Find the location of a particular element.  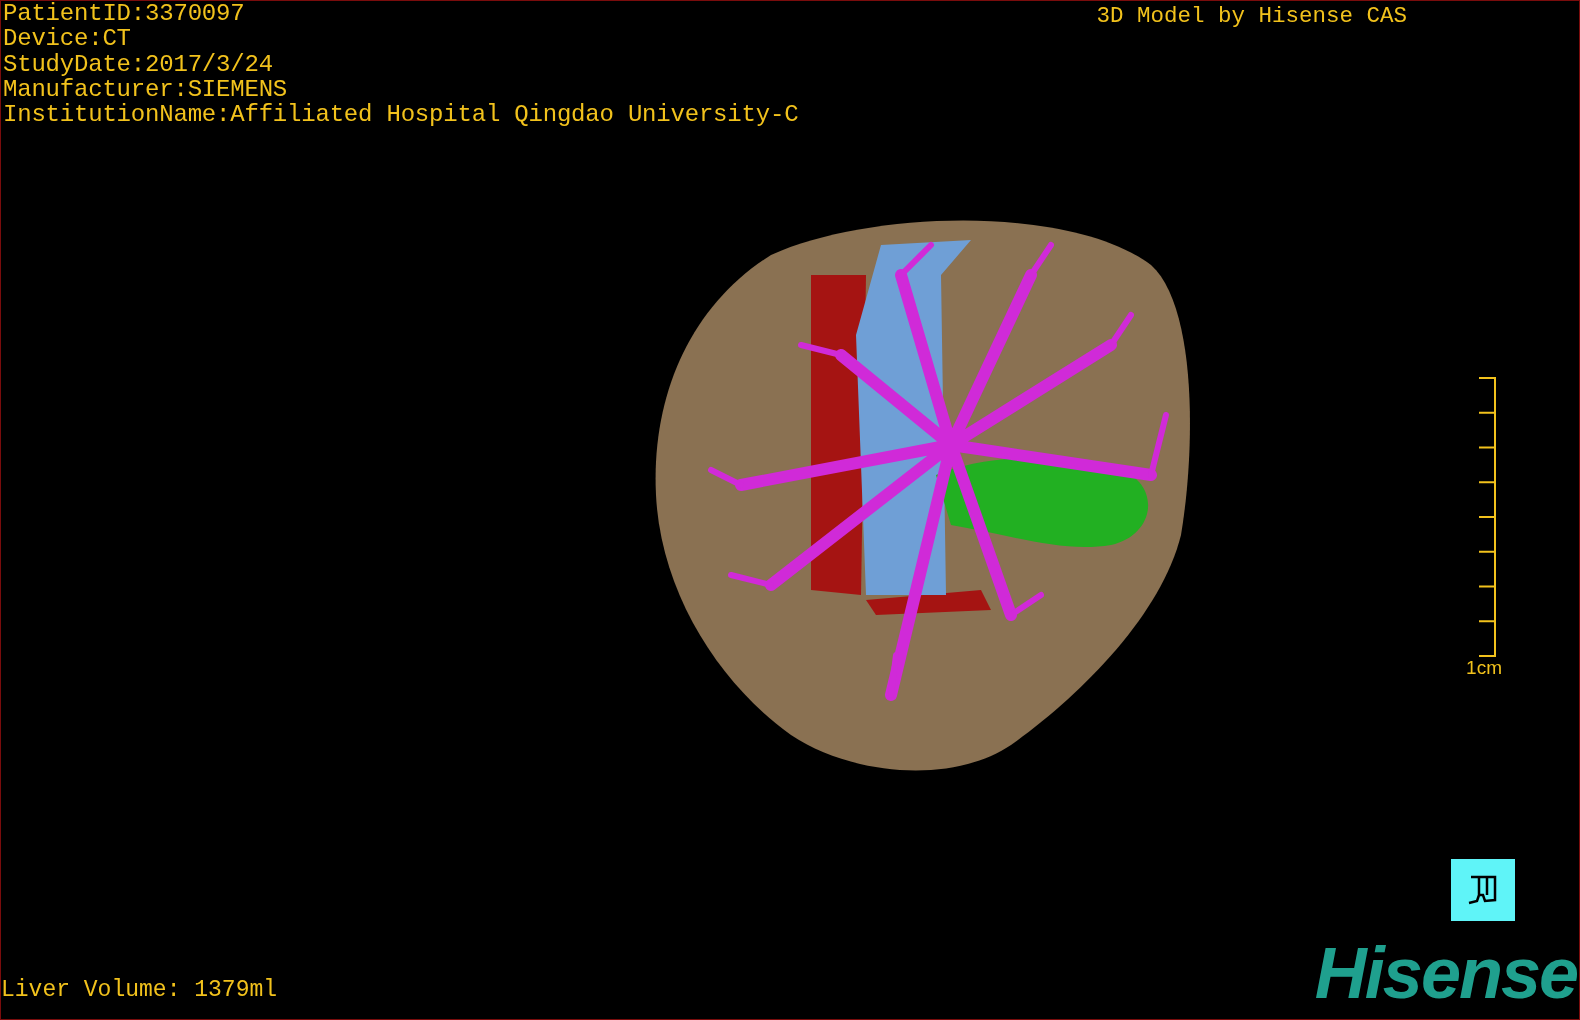

study-info-text: Device:CT is located at coordinates (67, 39).